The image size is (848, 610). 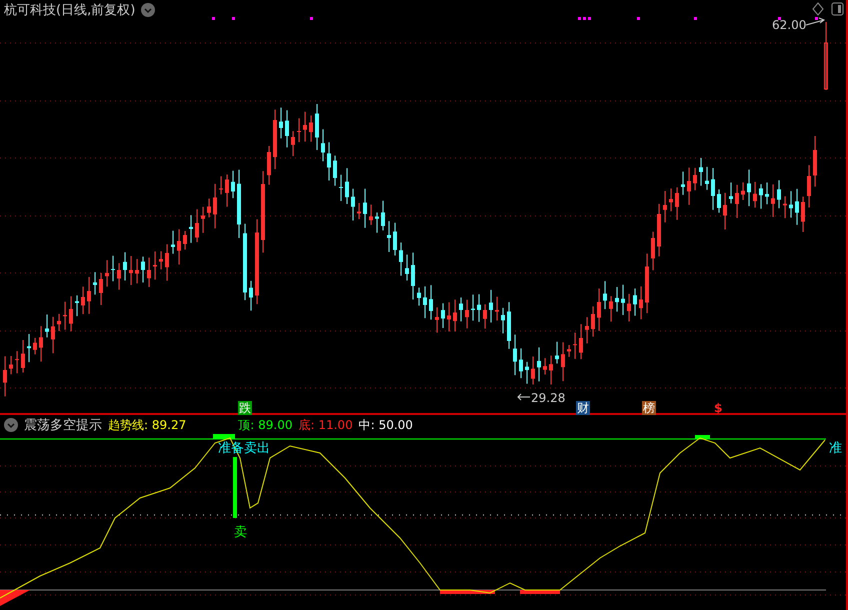 What do you see at coordinates (649, 408) in the screenshot?
I see `event-marker: 榜` at bounding box center [649, 408].